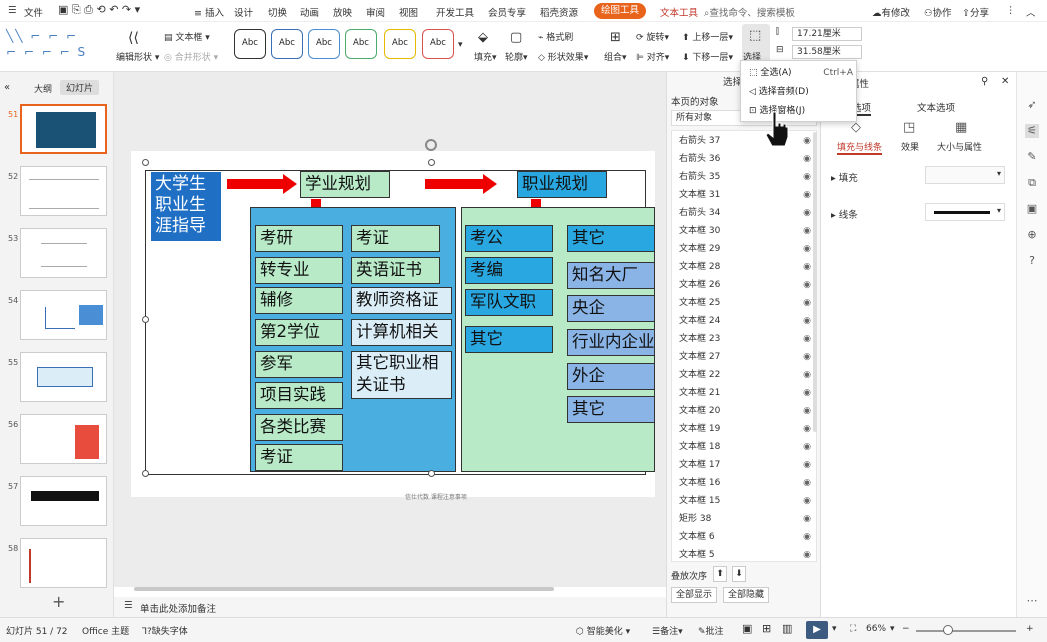 The image size is (1047, 642). What do you see at coordinates (749, 267) in the screenshot?
I see `object-list-item: 文本框 28 ◉` at bounding box center [749, 267].